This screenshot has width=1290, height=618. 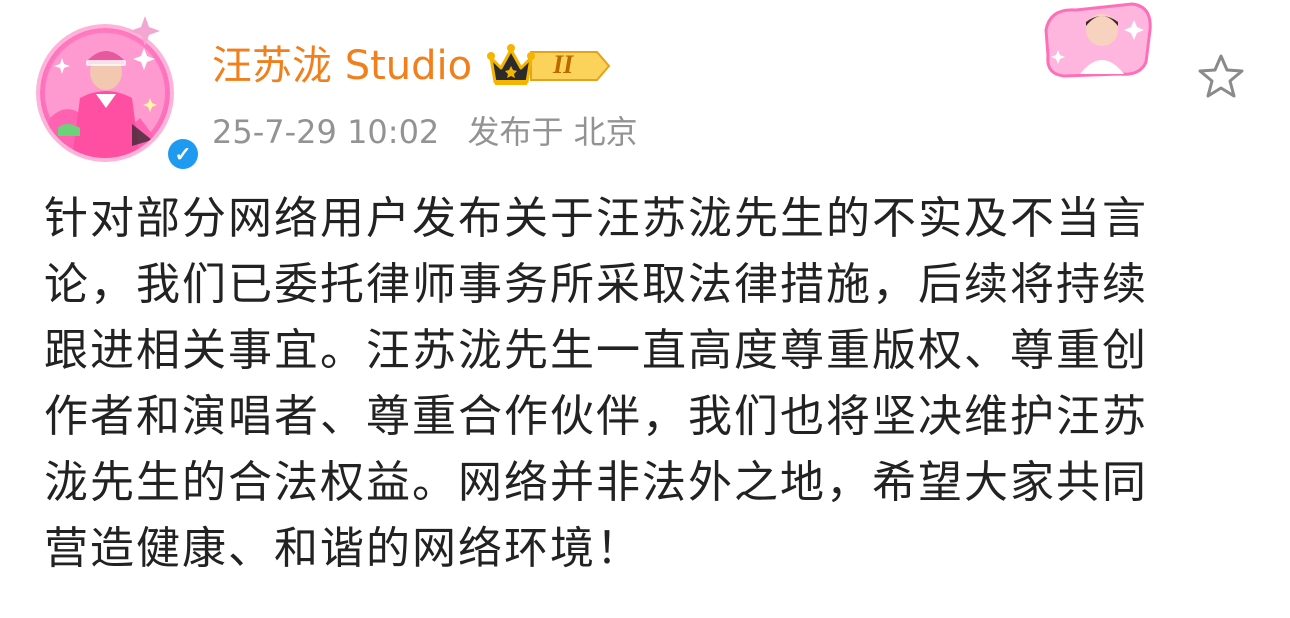 What do you see at coordinates (596, 218) in the screenshot?
I see `content-line: 针对部分网络用户发布关于汪苏泷先生的不实及不当言` at bounding box center [596, 218].